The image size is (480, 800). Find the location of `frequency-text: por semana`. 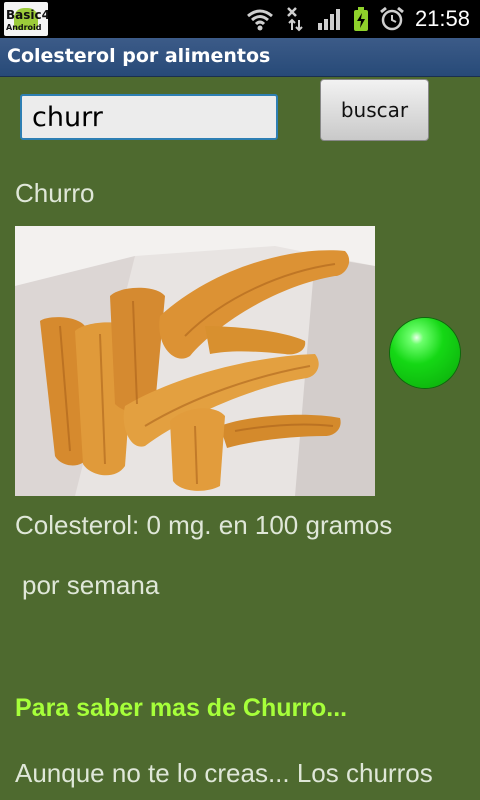

frequency-text: por semana is located at coordinates (91, 585).